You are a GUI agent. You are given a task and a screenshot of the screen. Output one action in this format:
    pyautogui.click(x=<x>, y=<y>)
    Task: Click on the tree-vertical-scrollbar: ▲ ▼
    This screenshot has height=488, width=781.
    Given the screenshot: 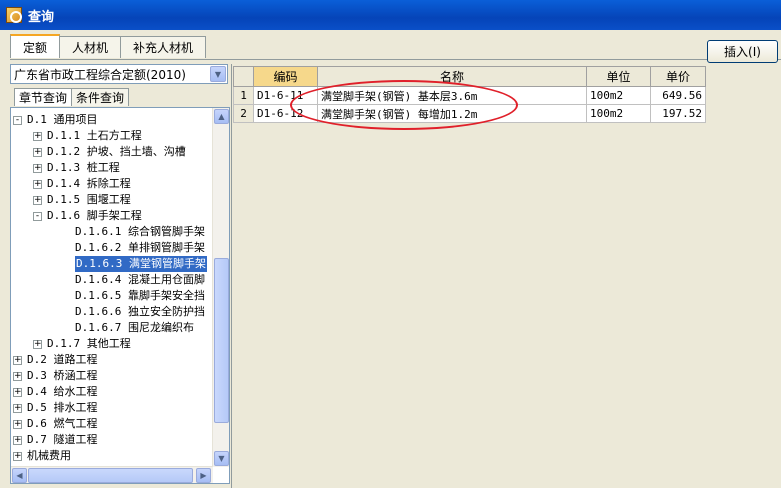 What is the action you would take?
    pyautogui.click(x=220, y=287)
    